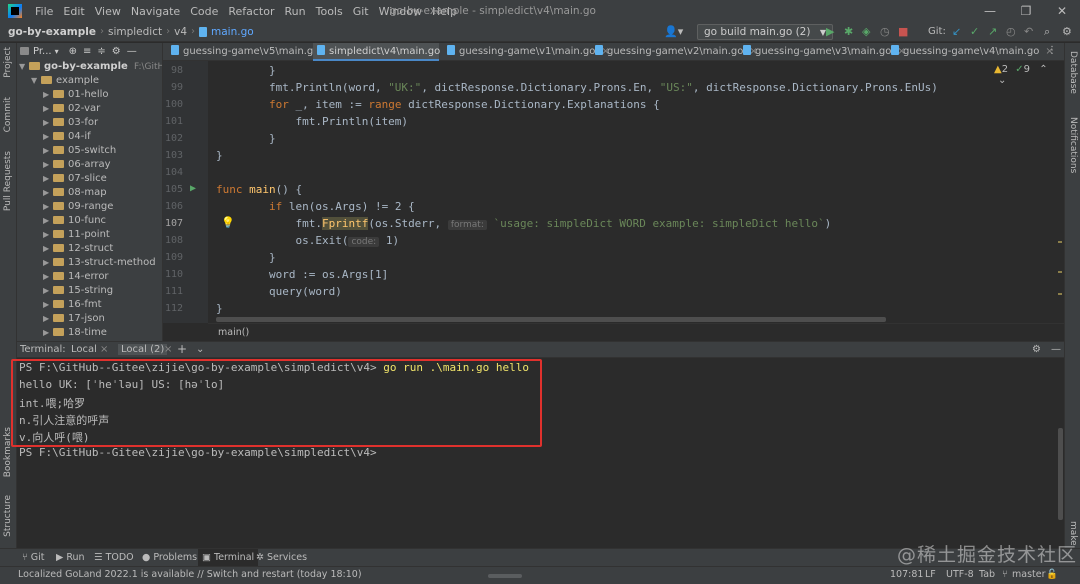 Image resolution: width=1080 pixels, height=584 pixels. Describe the element at coordinates (44, 11) in the screenshot. I see `menu-file: File` at that location.